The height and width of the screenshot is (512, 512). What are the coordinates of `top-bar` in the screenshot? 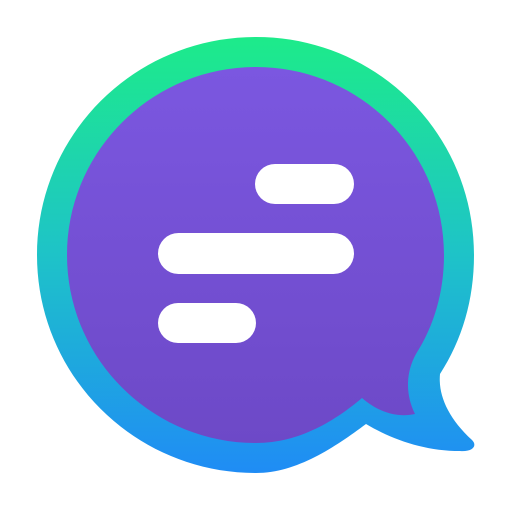 It's located at (304, 184).